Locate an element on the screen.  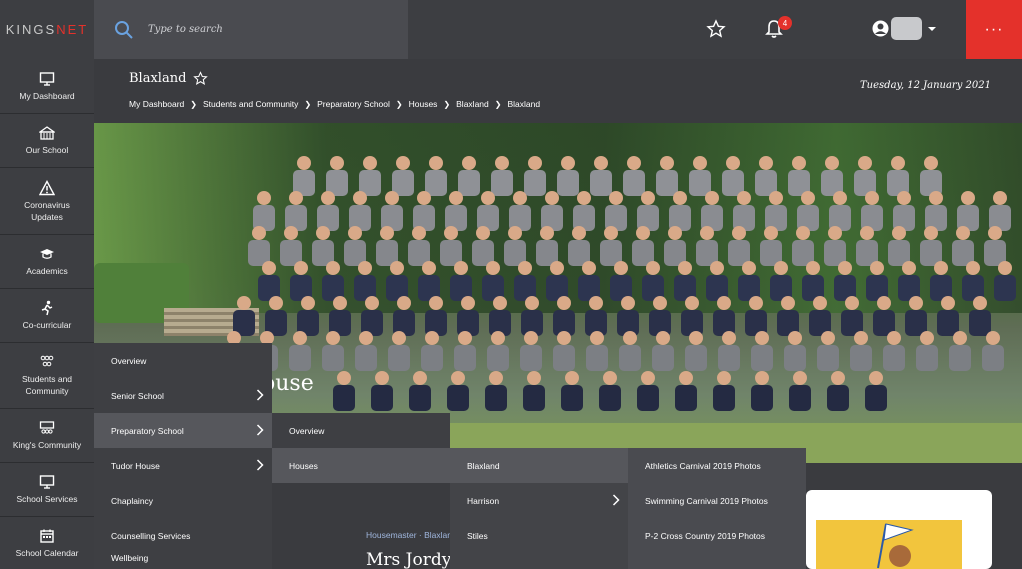
sidebar-item-coronavirus-updates: Coronavirus Updates is located at coordinates (47, 201).